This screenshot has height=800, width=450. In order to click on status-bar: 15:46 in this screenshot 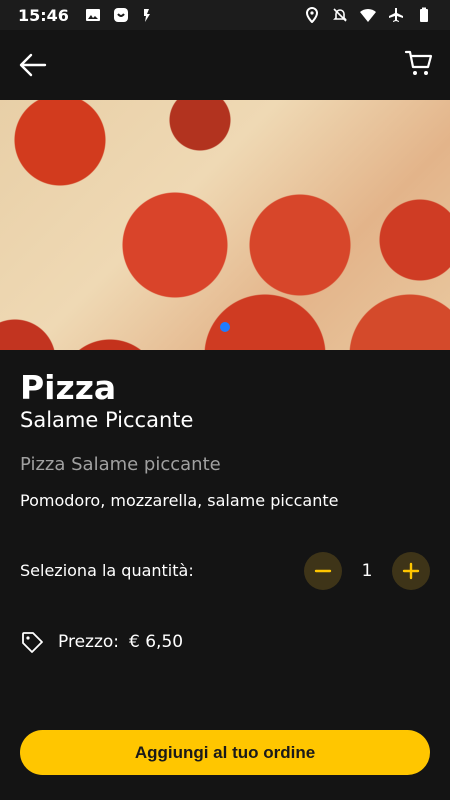, I will do `click(225, 15)`.